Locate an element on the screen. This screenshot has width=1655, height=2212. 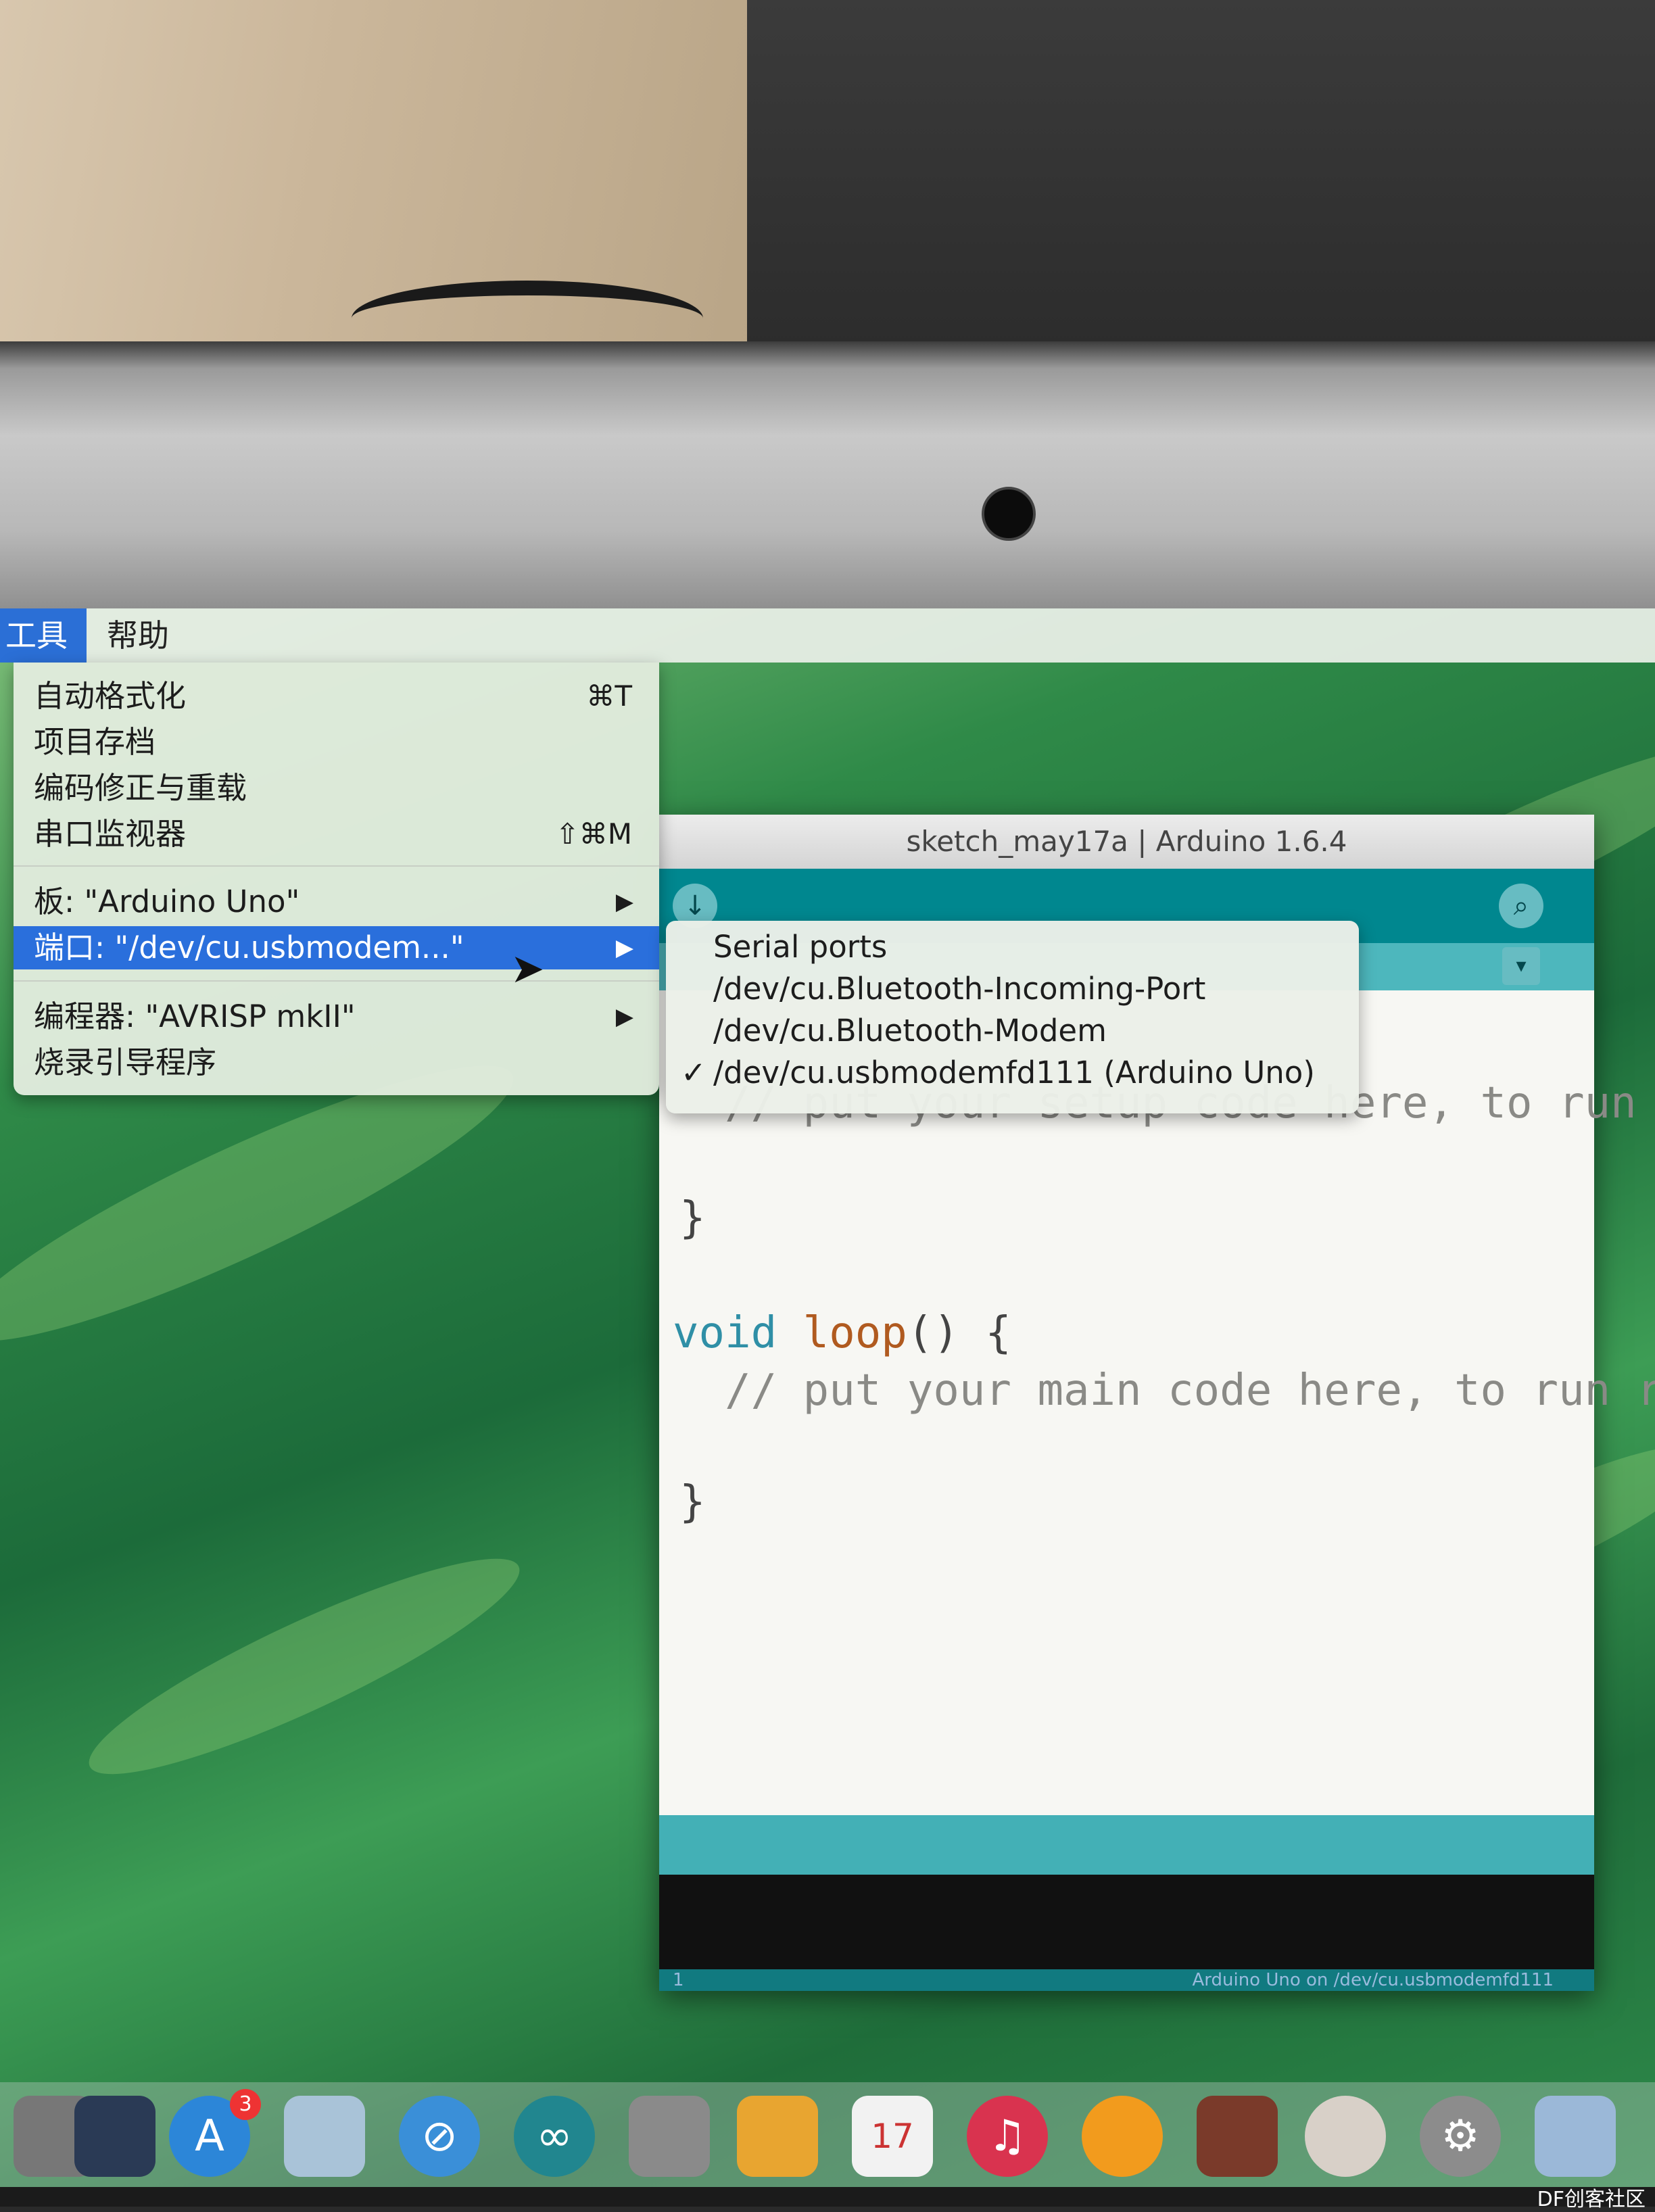
window-title: sketch_may17a | Arduino 1.6.4 is located at coordinates (1126, 842).